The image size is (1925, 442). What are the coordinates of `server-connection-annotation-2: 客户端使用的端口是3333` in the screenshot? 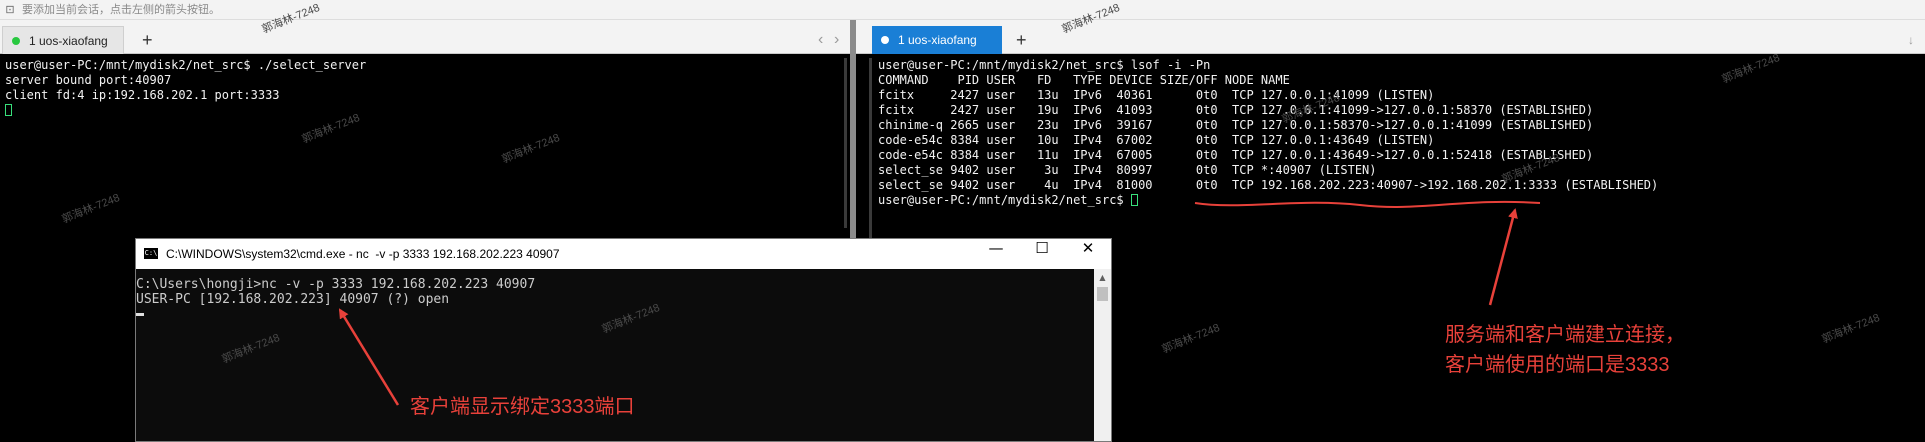 It's located at (1557, 365).